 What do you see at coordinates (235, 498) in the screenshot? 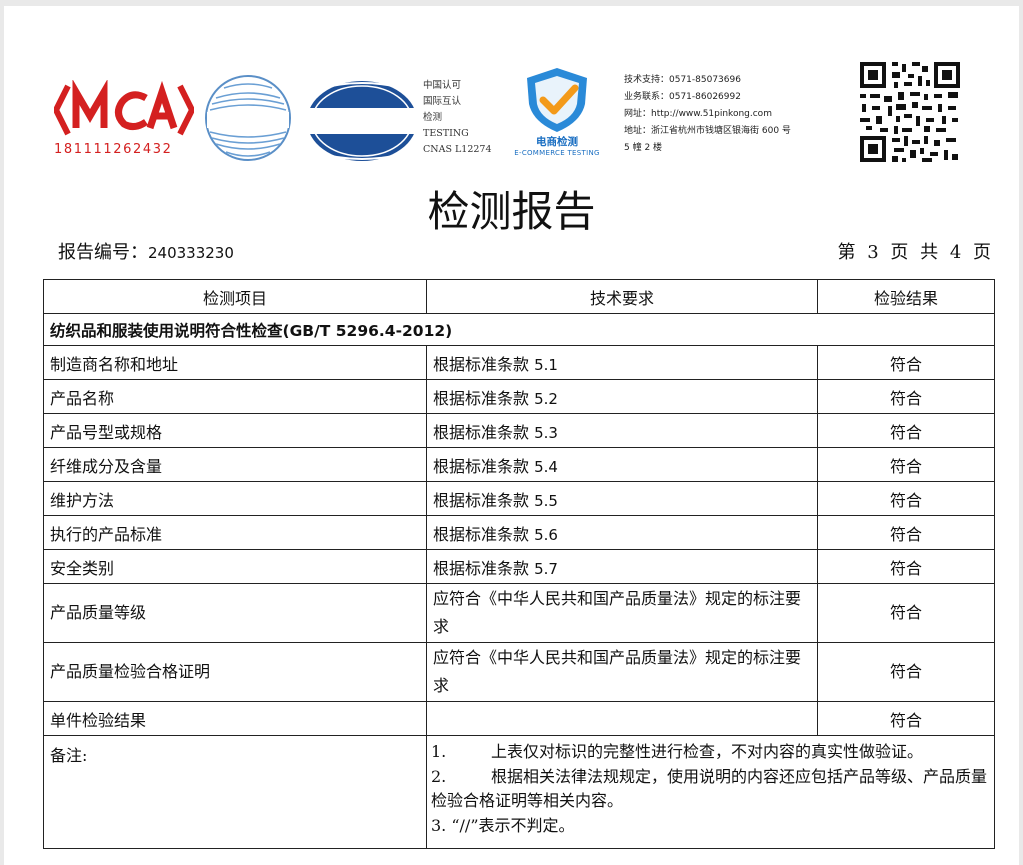
I see `item-cell: 维护方法` at bounding box center [235, 498].